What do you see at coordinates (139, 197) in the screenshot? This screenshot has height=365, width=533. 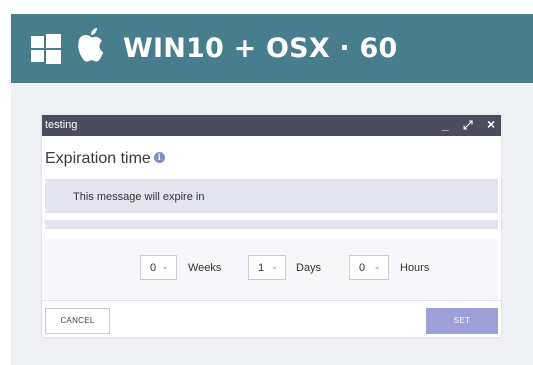 I see `message-text: This message will expire in` at bounding box center [139, 197].